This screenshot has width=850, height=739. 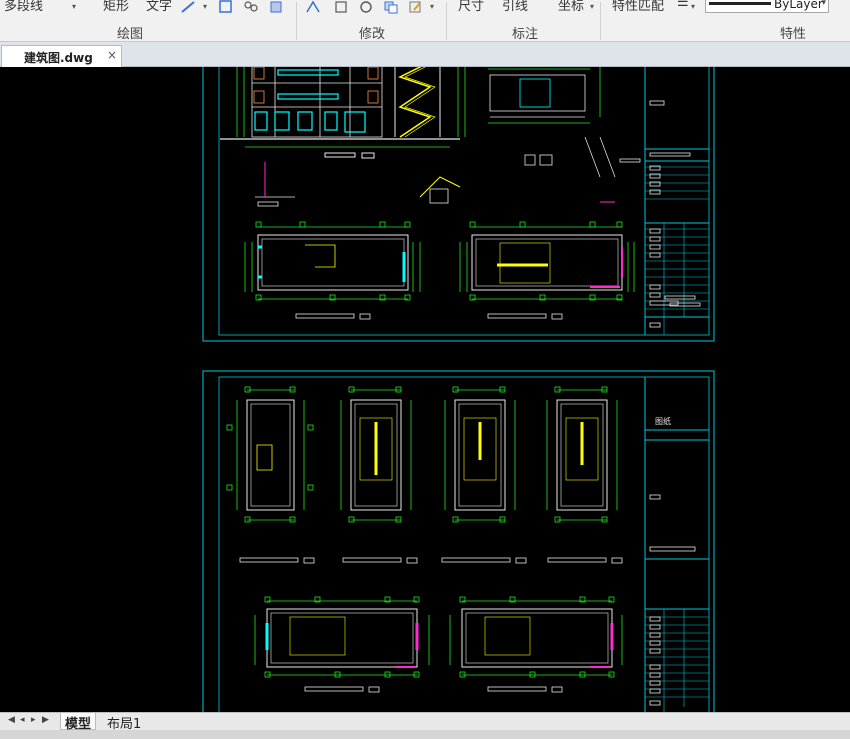 I want to click on leader-tool-label: 引线, so click(x=515, y=7).